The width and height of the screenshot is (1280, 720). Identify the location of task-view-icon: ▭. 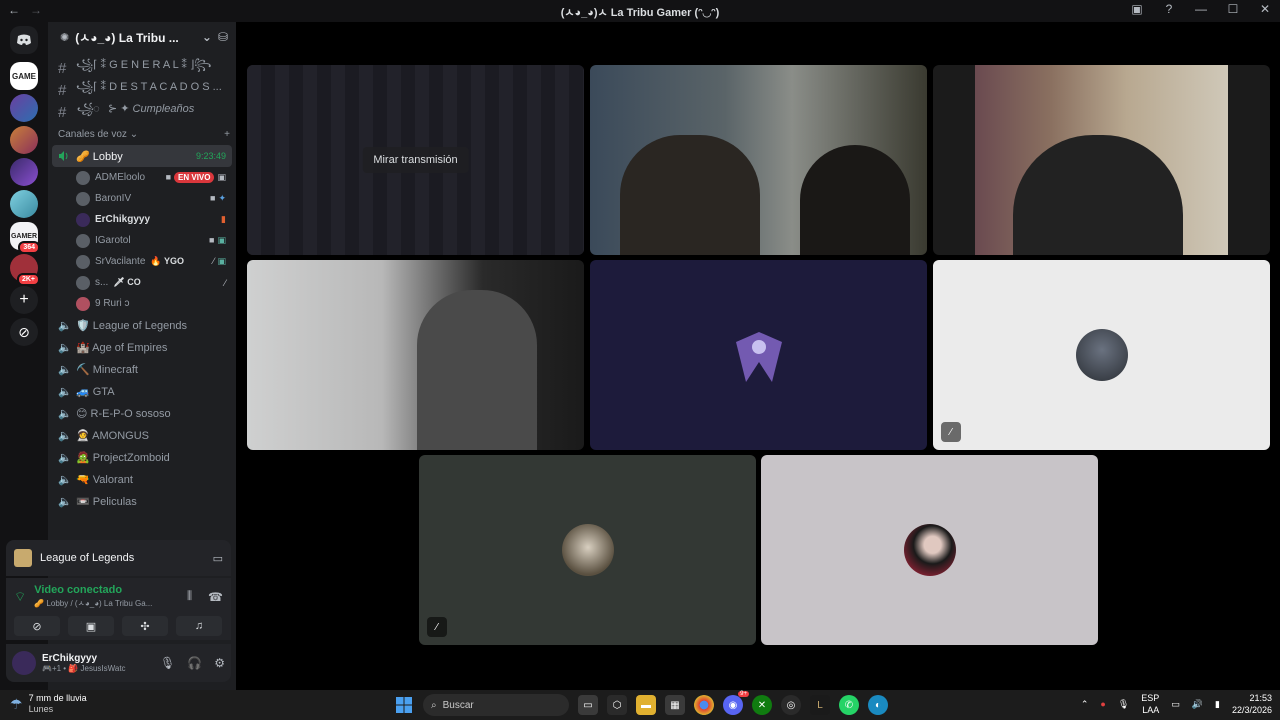
(588, 705).